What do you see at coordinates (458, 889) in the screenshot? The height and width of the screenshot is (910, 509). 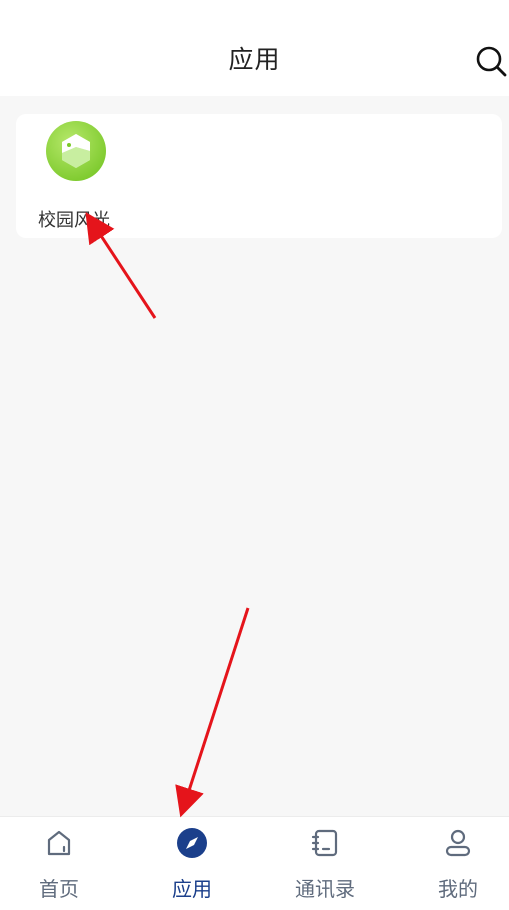 I see `tab-me-label: 我的` at bounding box center [458, 889].